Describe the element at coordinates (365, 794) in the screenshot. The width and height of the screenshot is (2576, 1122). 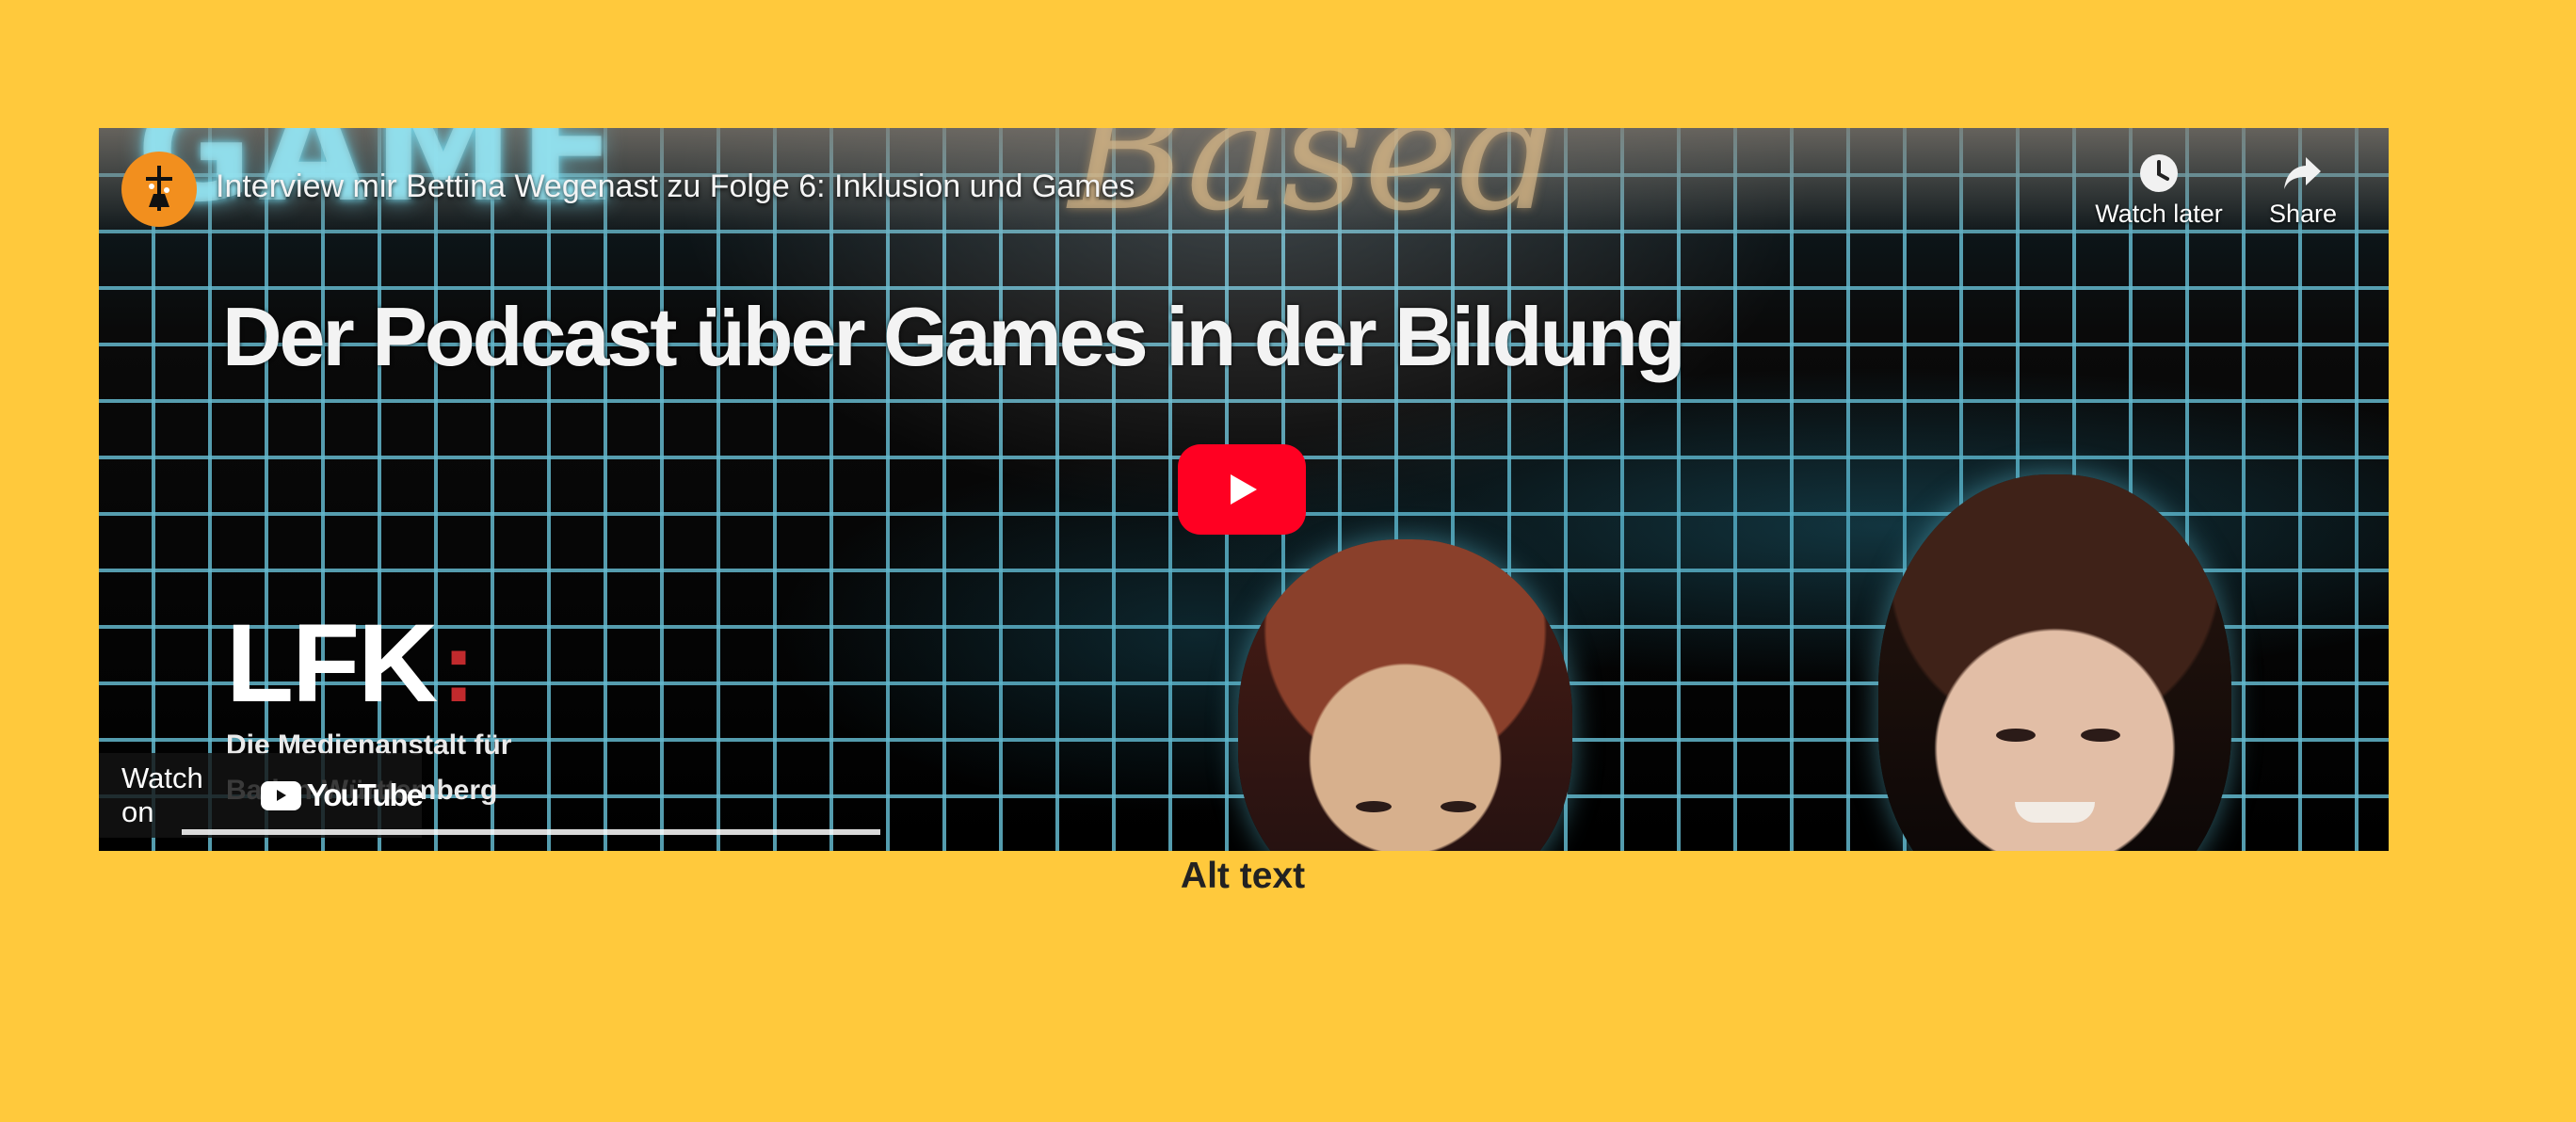
I see `youtube-logo-text: YouTube` at that location.